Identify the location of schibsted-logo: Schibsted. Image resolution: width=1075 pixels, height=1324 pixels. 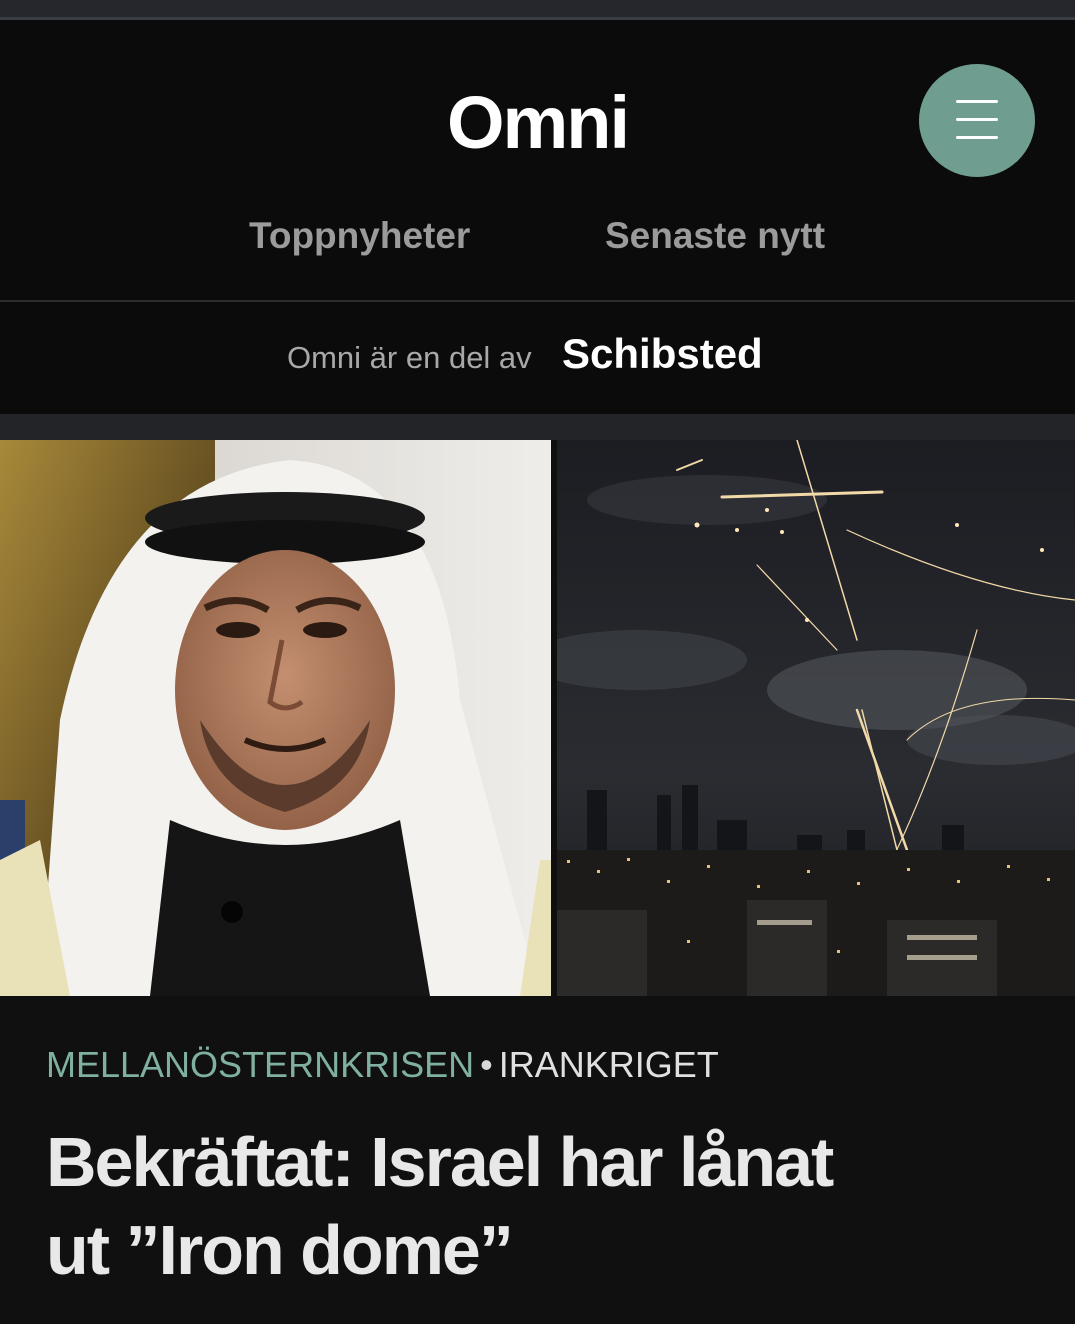
(662, 354).